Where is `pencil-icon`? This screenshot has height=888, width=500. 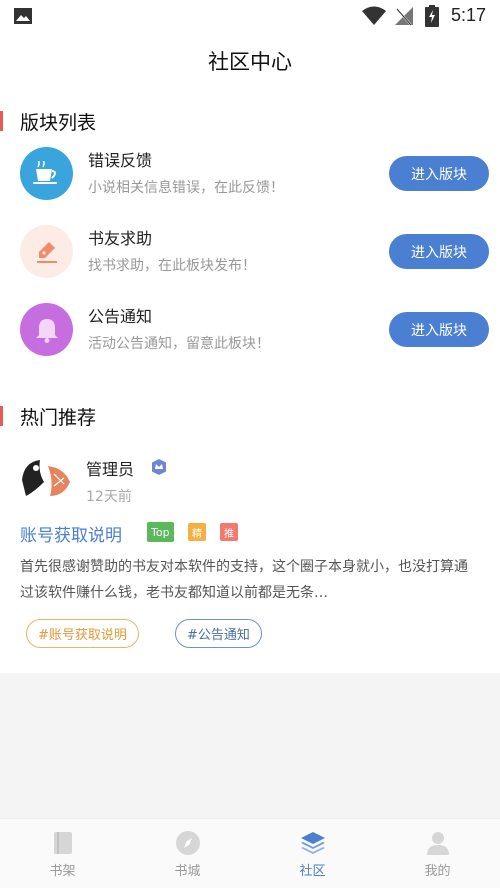
pencil-icon is located at coordinates (46, 251).